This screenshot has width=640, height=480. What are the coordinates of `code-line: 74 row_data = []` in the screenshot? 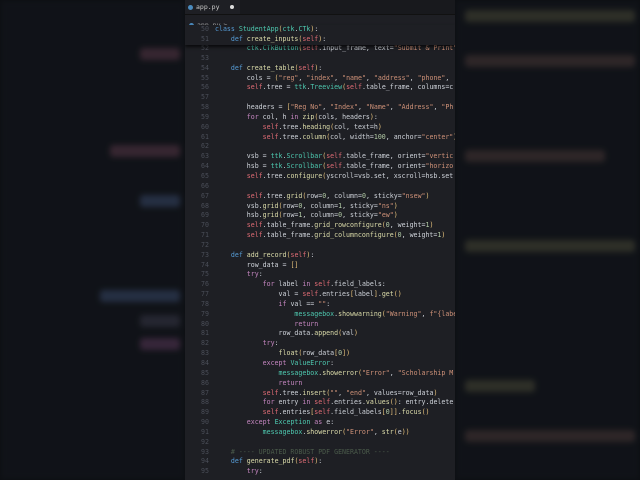 It's located at (320, 266).